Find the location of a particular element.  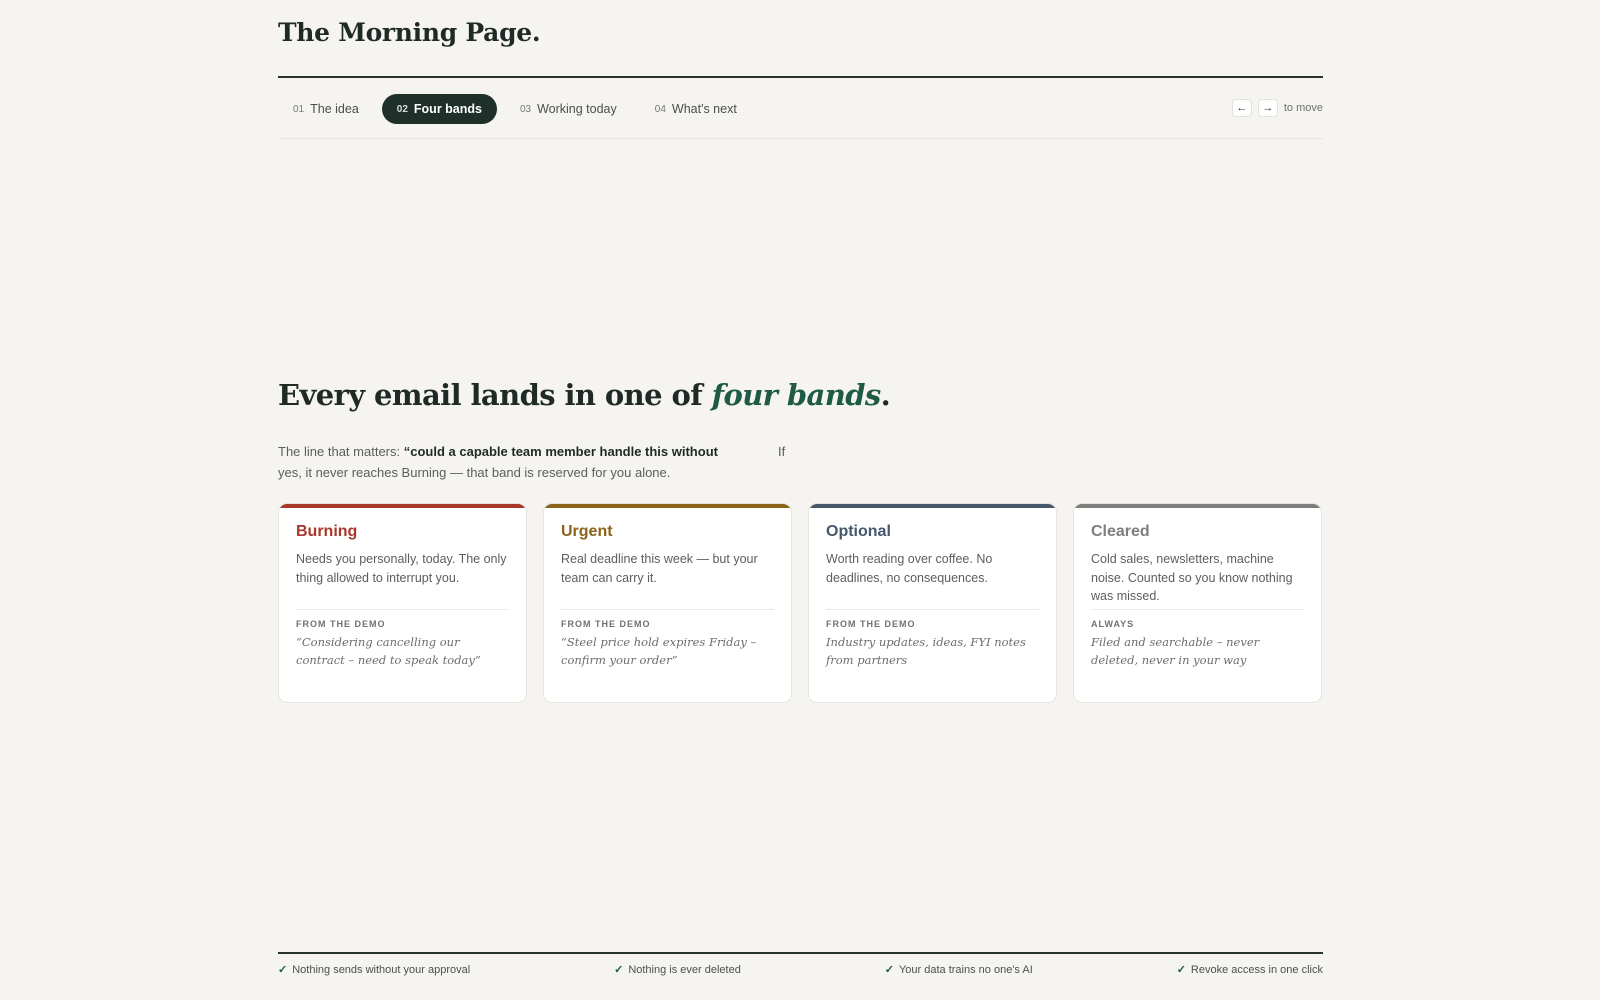

trust-item: ✓ Your data trains no one's AI is located at coordinates (959, 969).